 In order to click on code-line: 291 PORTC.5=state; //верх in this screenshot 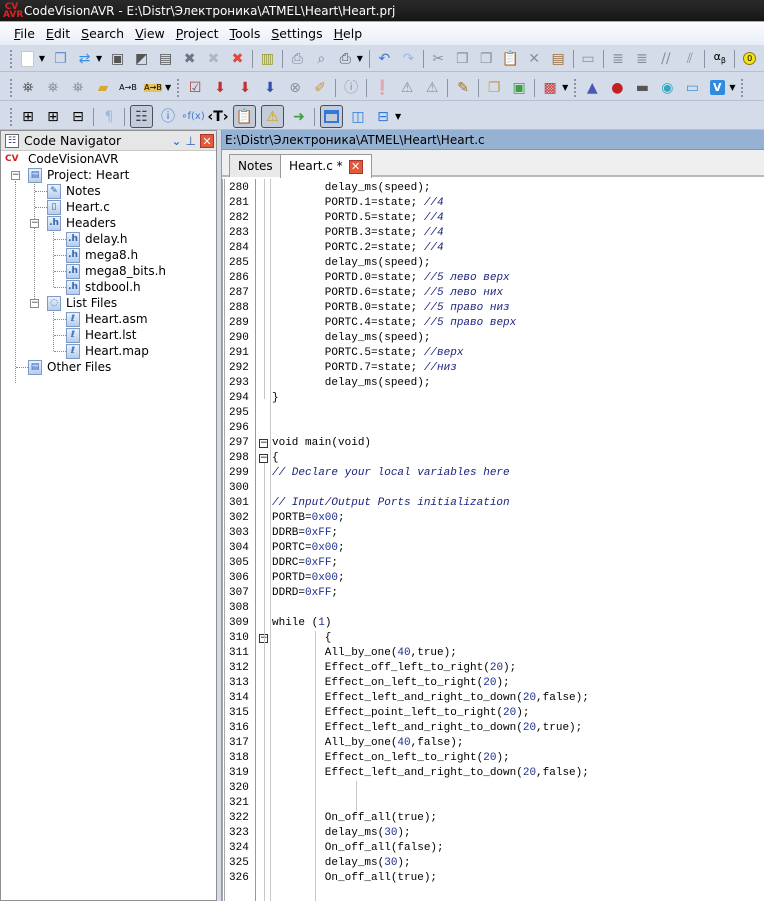, I will do `click(494, 353)`.